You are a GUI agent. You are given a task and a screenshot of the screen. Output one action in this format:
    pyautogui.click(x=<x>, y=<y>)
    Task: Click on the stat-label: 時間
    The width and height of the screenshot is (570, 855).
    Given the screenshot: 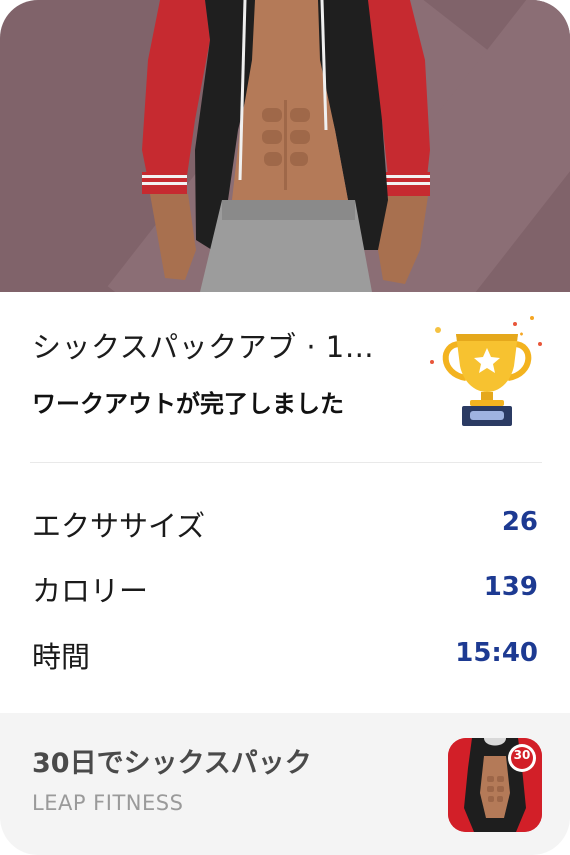 What is the action you would take?
    pyautogui.click(x=61, y=657)
    